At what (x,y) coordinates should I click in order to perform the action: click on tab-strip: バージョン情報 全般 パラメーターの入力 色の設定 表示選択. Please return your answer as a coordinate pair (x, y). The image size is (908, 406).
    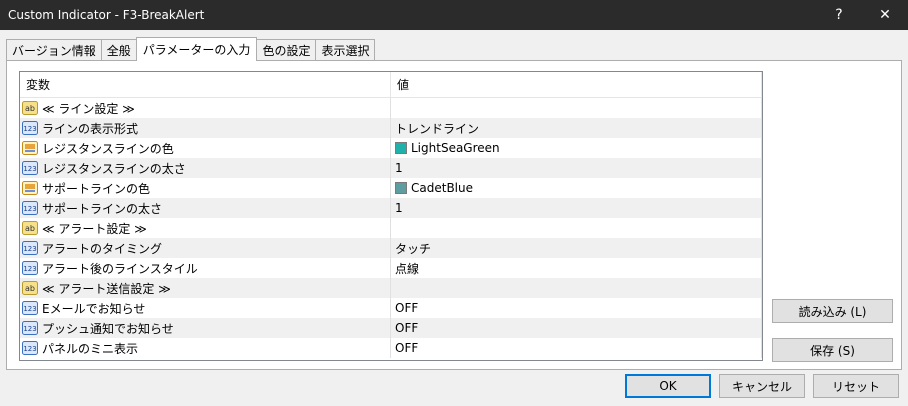
    Looking at the image, I should click on (191, 49).